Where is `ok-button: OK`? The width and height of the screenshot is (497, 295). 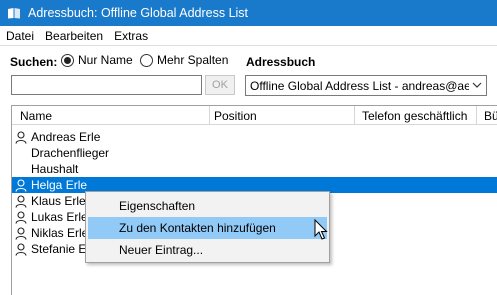 ok-button: OK is located at coordinates (220, 85).